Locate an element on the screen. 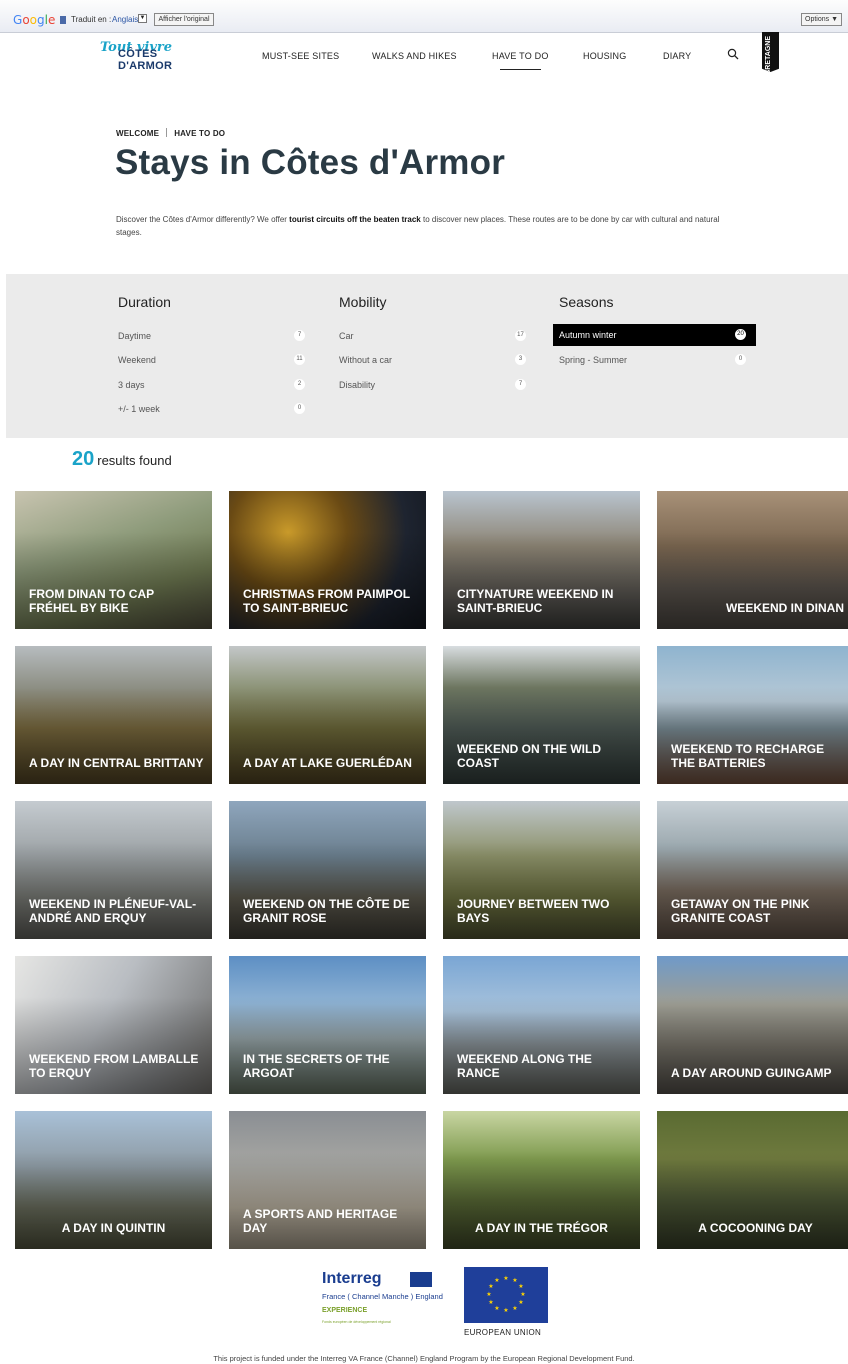 Image resolution: width=848 pixels, height=1364 pixels. stay-card: CITYNATURE WEEKEND IN SAINT-BRIEUC is located at coordinates (541, 560).